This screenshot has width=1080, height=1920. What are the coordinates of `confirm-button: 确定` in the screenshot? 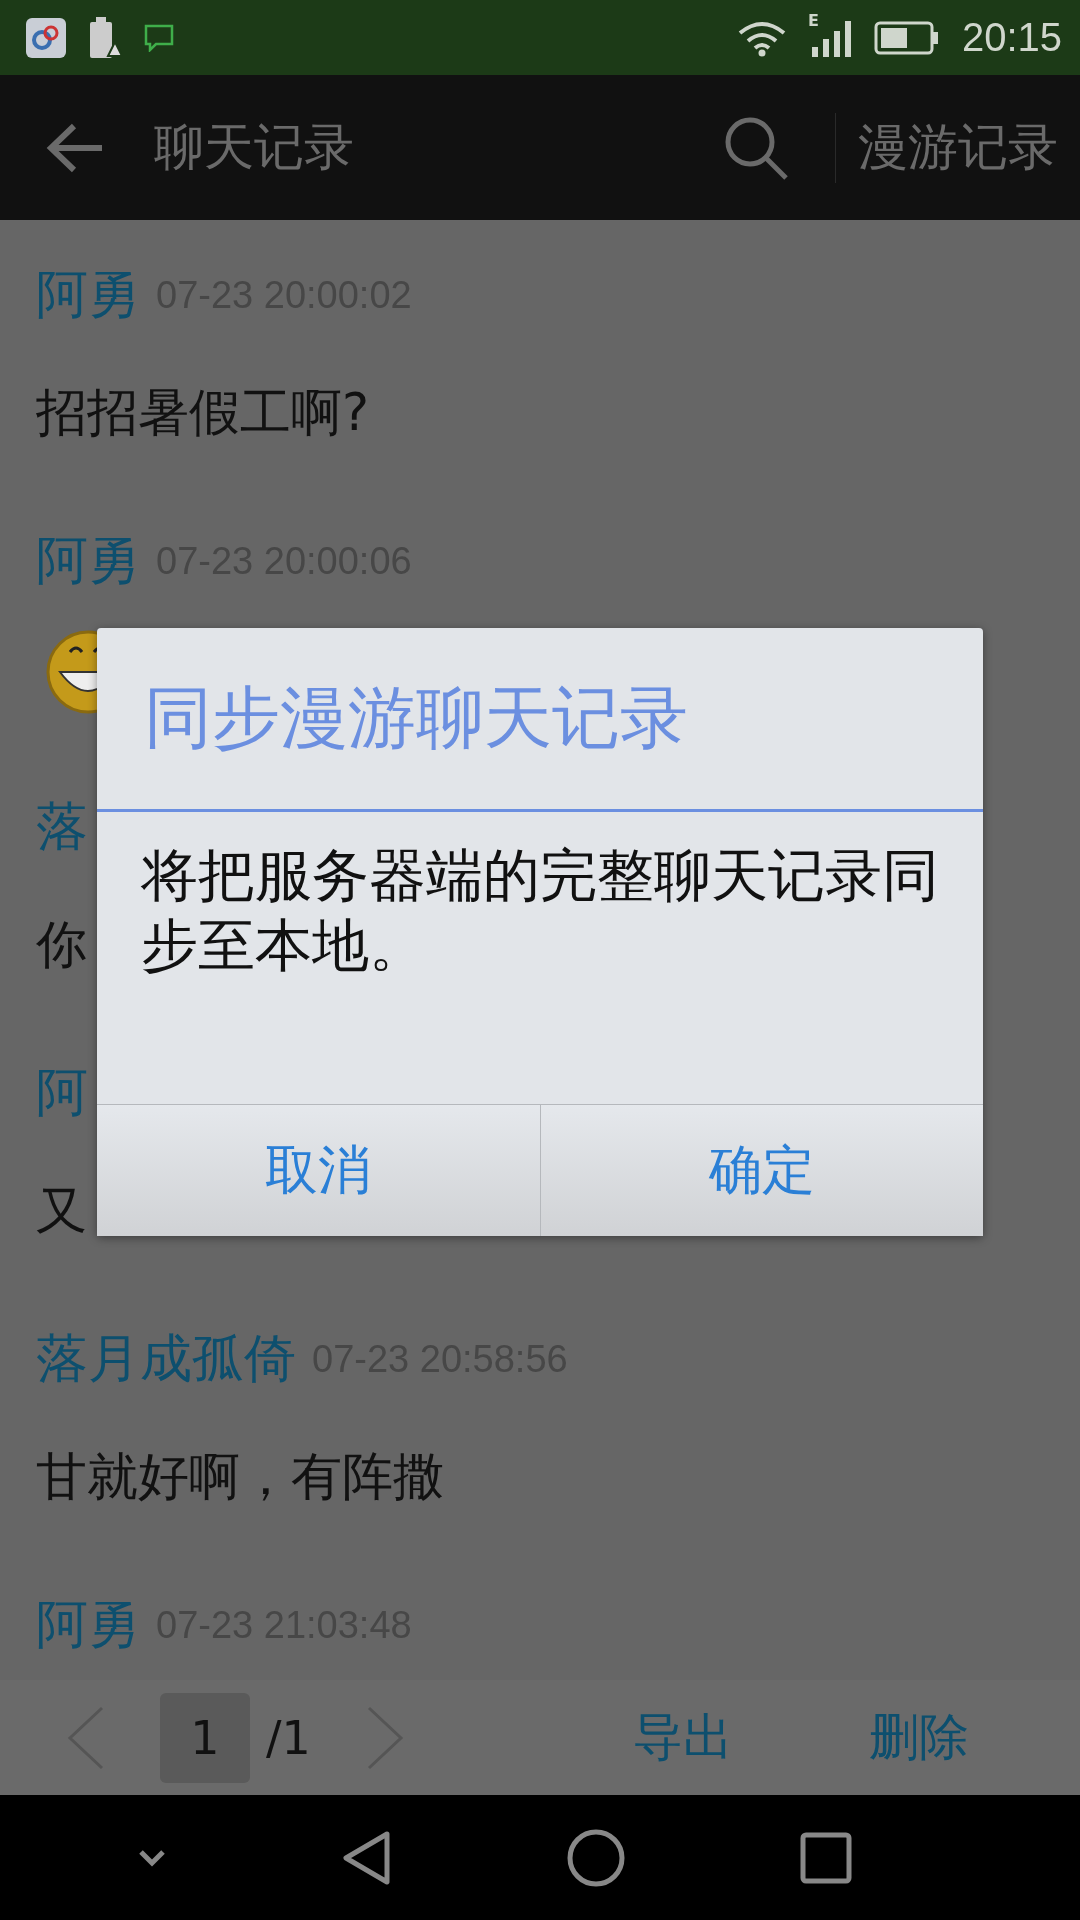 It's located at (761, 1170).